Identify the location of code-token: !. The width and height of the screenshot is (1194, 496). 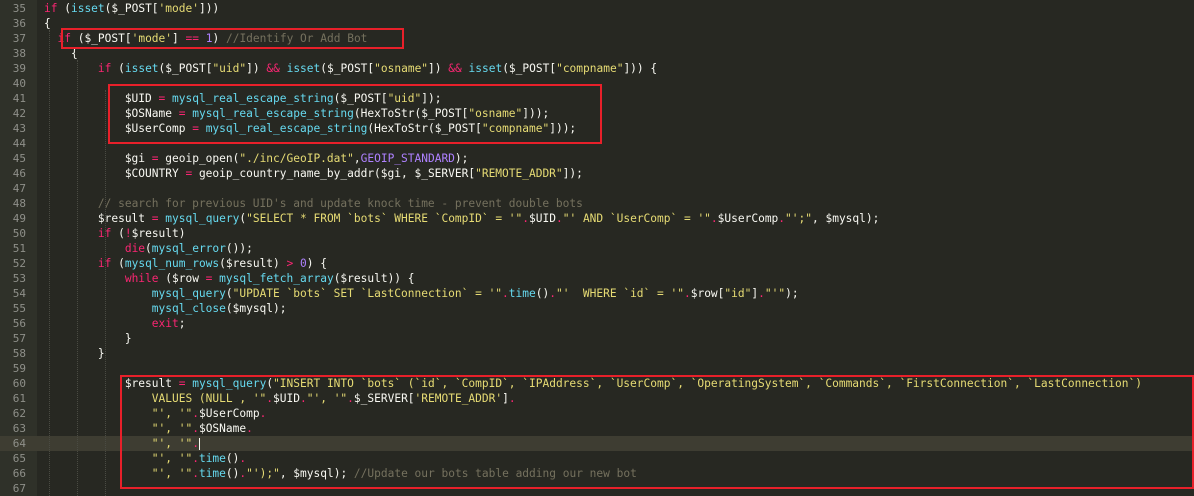
(128, 233).